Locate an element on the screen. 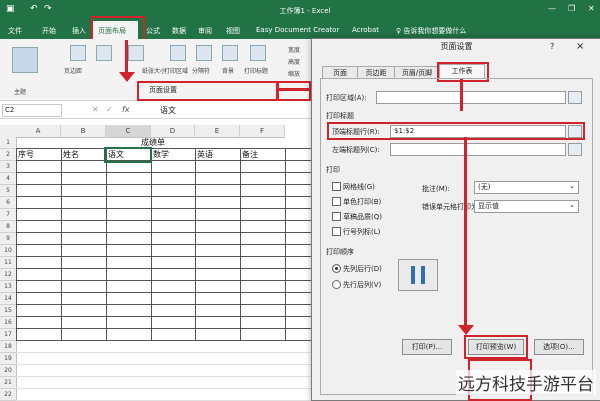 This screenshot has width=600, height=401. left-cols-field is located at coordinates (478, 149).